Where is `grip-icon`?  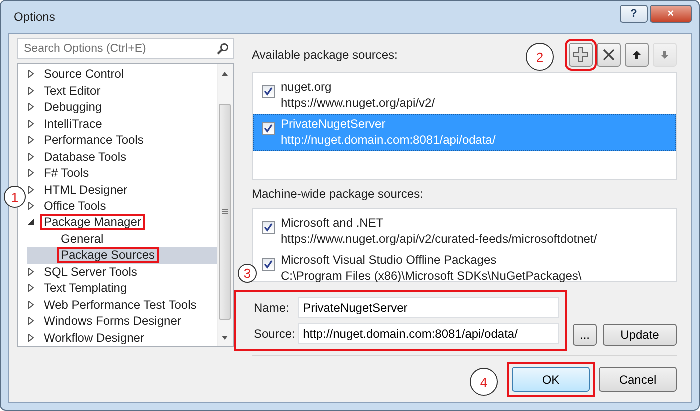
grip-icon is located at coordinates (225, 212).